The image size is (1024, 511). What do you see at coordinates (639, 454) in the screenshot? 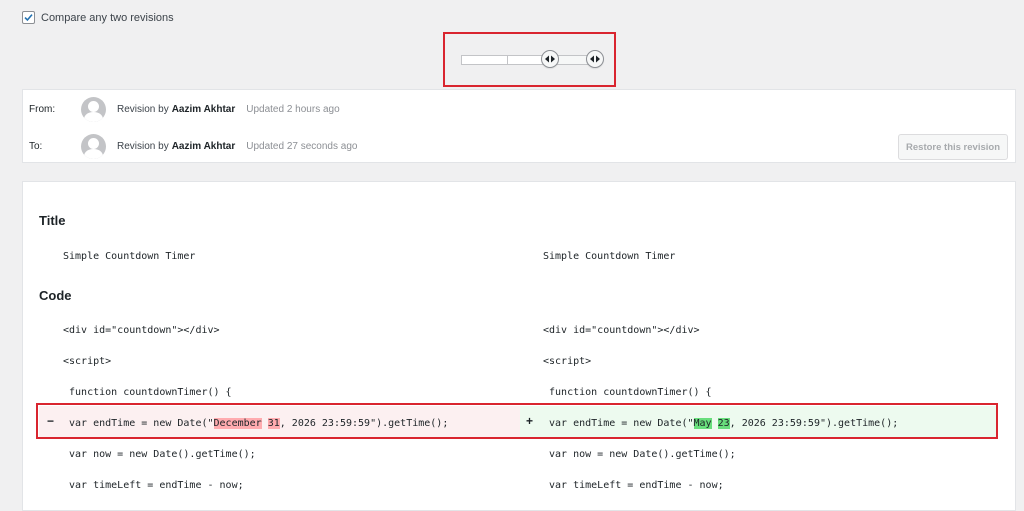
I see `code-line-right: var now = new Date().getTime();` at bounding box center [639, 454].